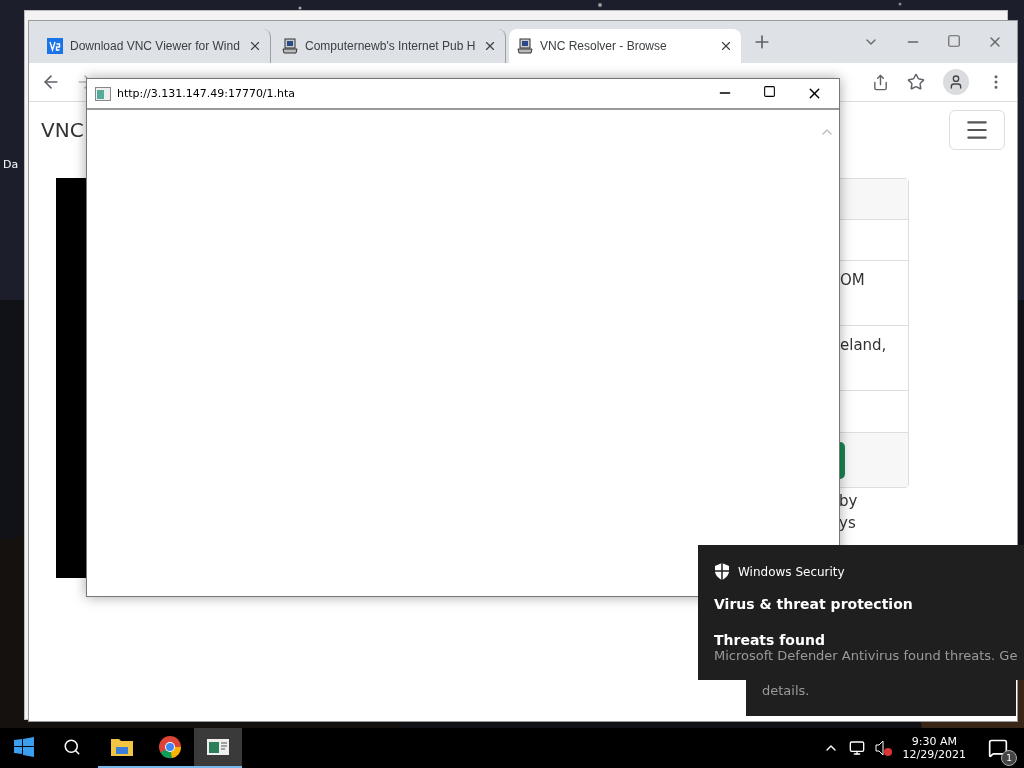 The width and height of the screenshot is (1024, 768). I want to click on clock: 9:30 AM 12/29/2021, so click(934, 748).